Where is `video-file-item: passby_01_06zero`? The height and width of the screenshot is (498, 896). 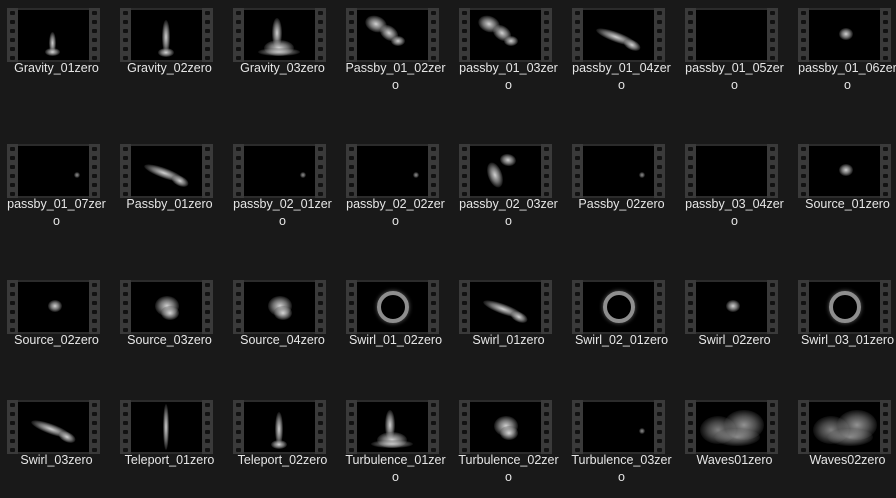 video-file-item: passby_01_06zero is located at coordinates (843, 65).